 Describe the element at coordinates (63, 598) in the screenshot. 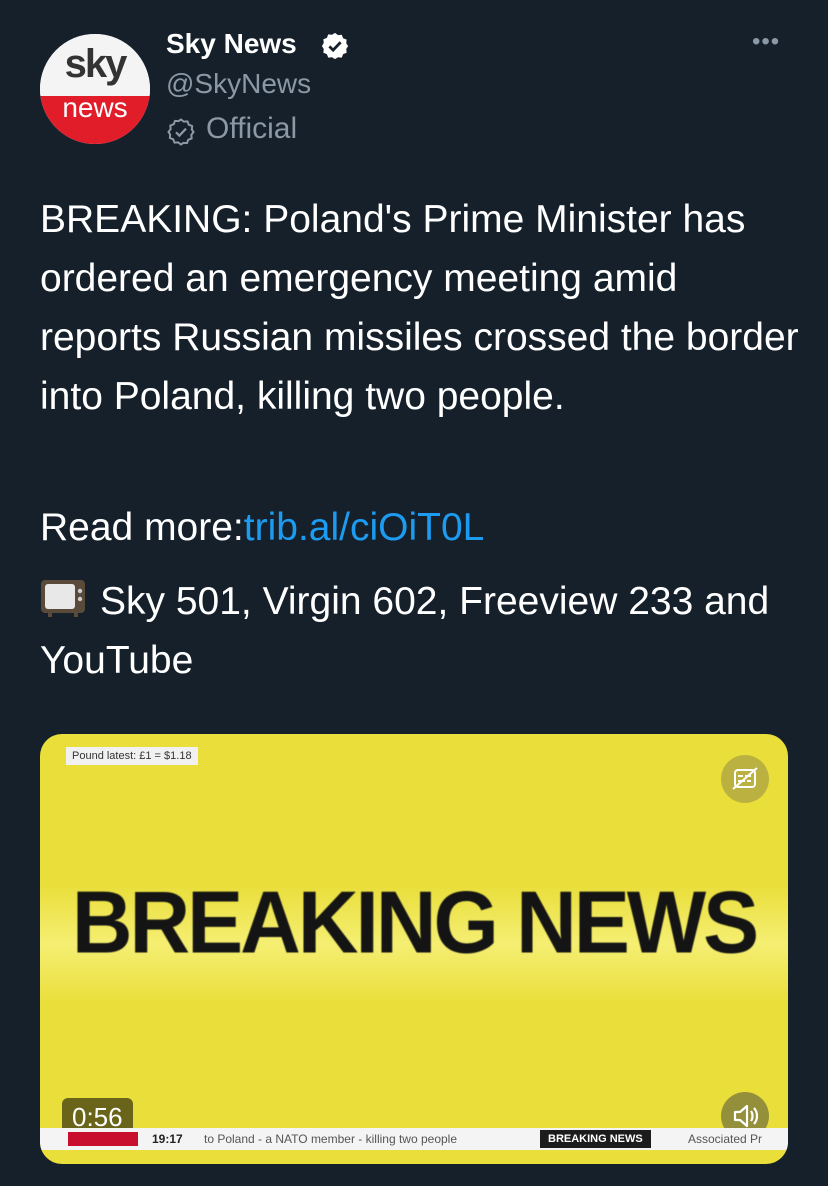

I see `tv-icon` at that location.